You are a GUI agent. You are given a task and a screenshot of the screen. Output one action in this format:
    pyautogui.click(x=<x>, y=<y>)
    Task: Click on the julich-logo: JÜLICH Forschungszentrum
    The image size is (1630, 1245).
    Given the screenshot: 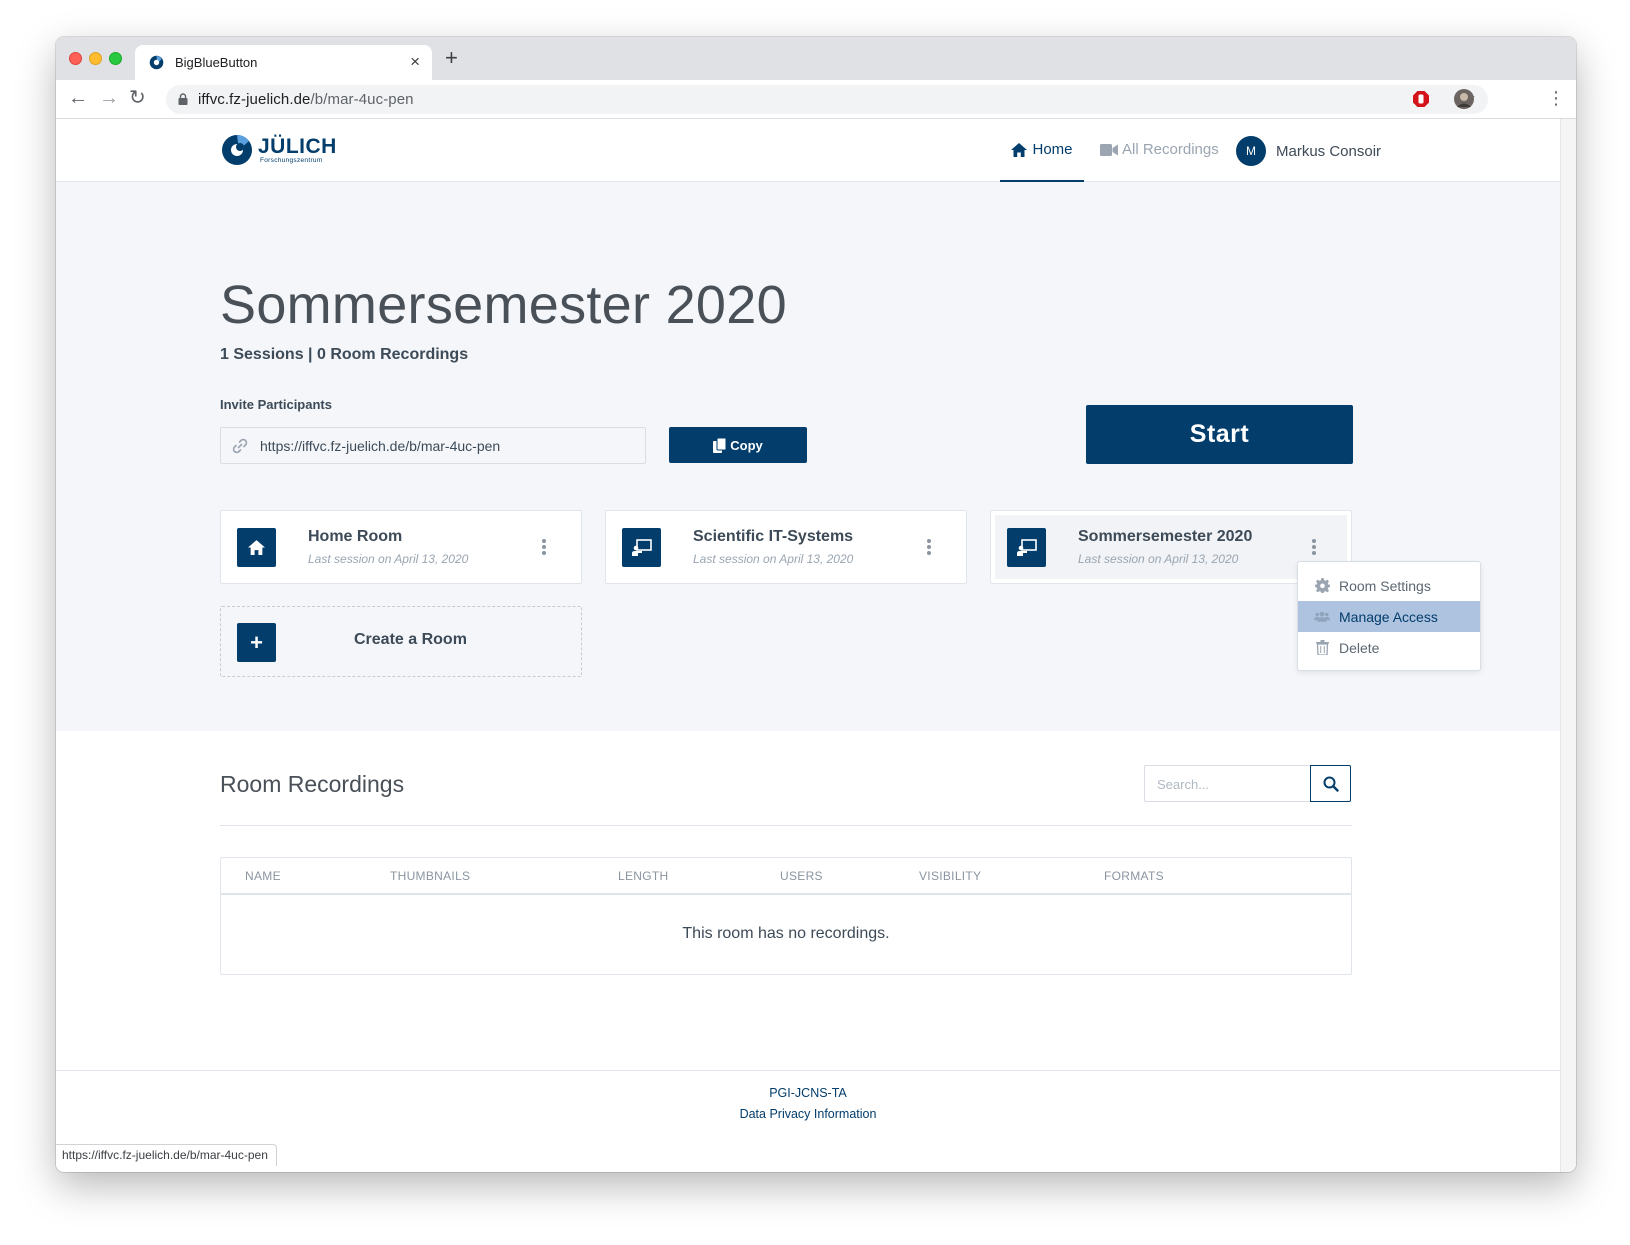 What is the action you would take?
    pyautogui.click(x=278, y=150)
    